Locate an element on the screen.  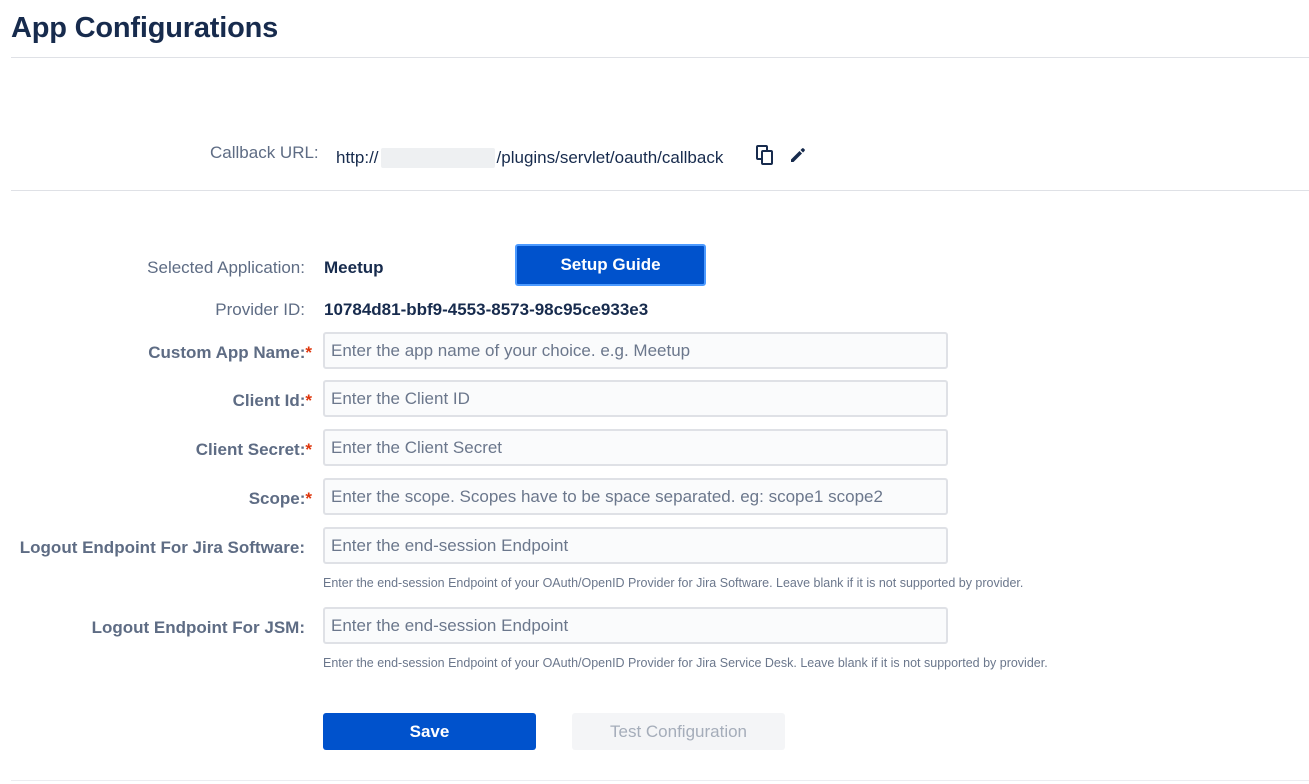
page-title: App Configurations is located at coordinates (145, 28).